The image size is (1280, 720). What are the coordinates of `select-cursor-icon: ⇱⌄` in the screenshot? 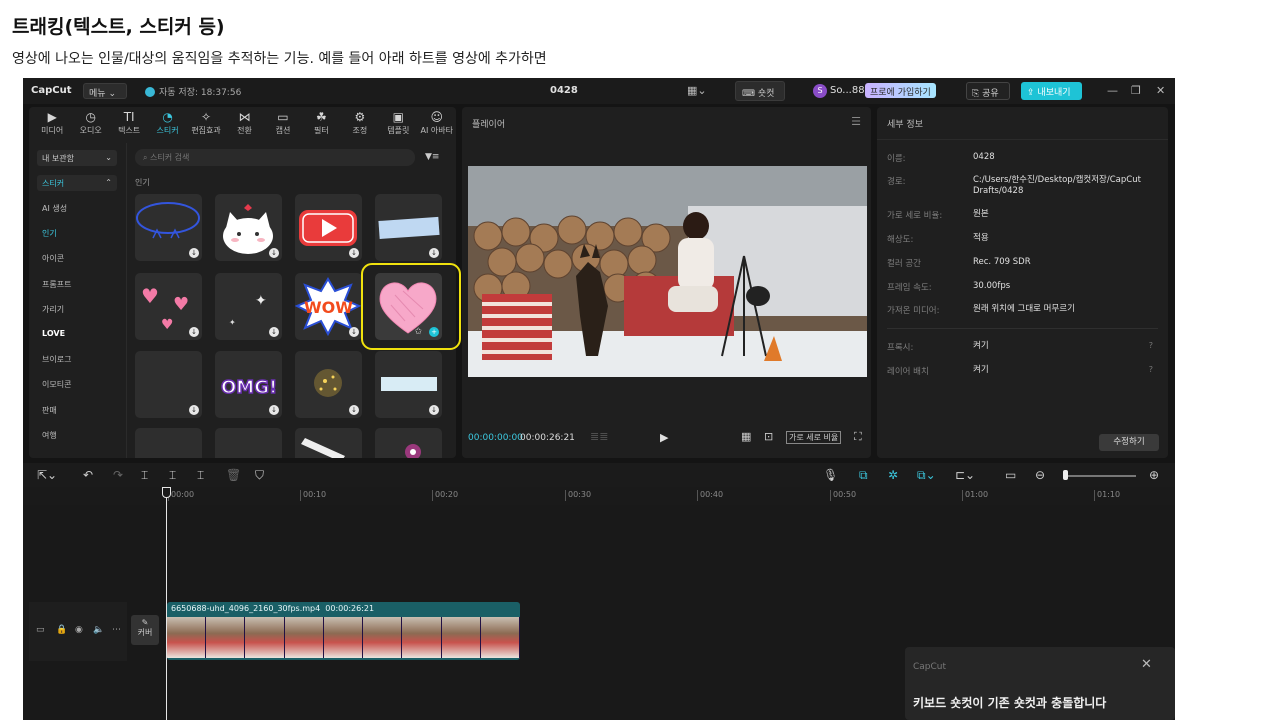 It's located at (47, 475).